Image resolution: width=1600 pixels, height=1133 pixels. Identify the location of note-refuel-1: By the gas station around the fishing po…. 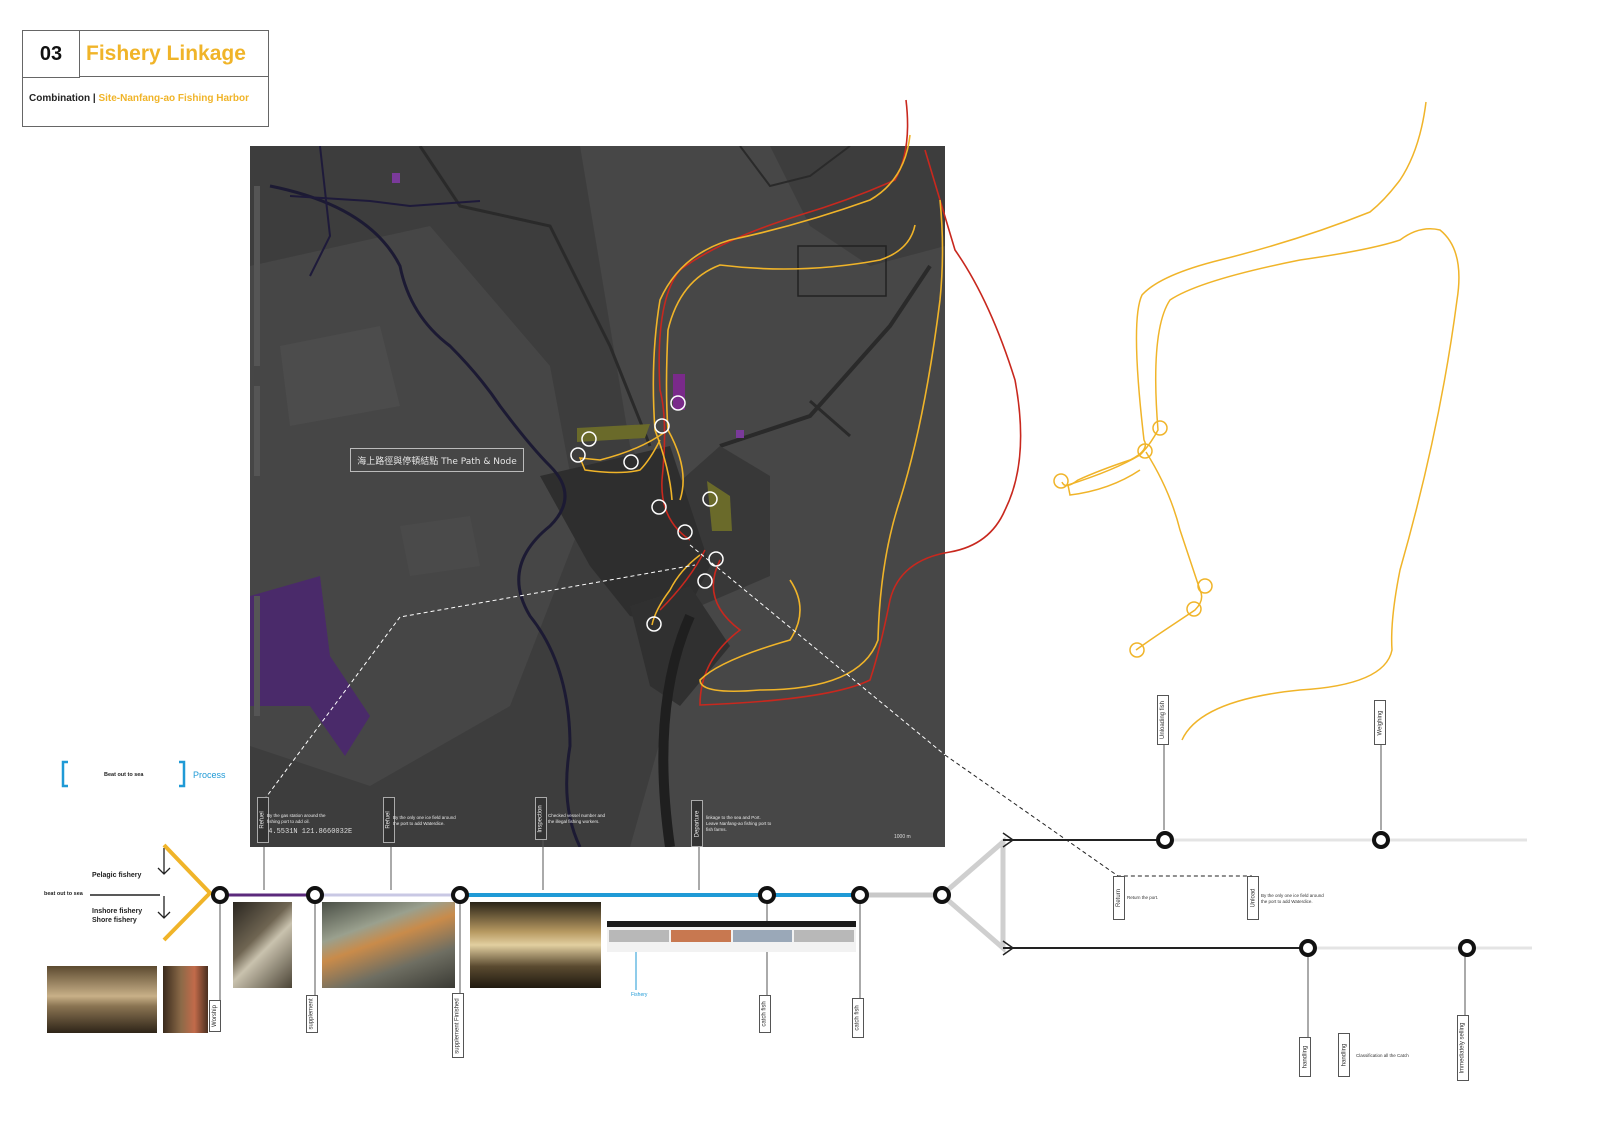
(296, 818).